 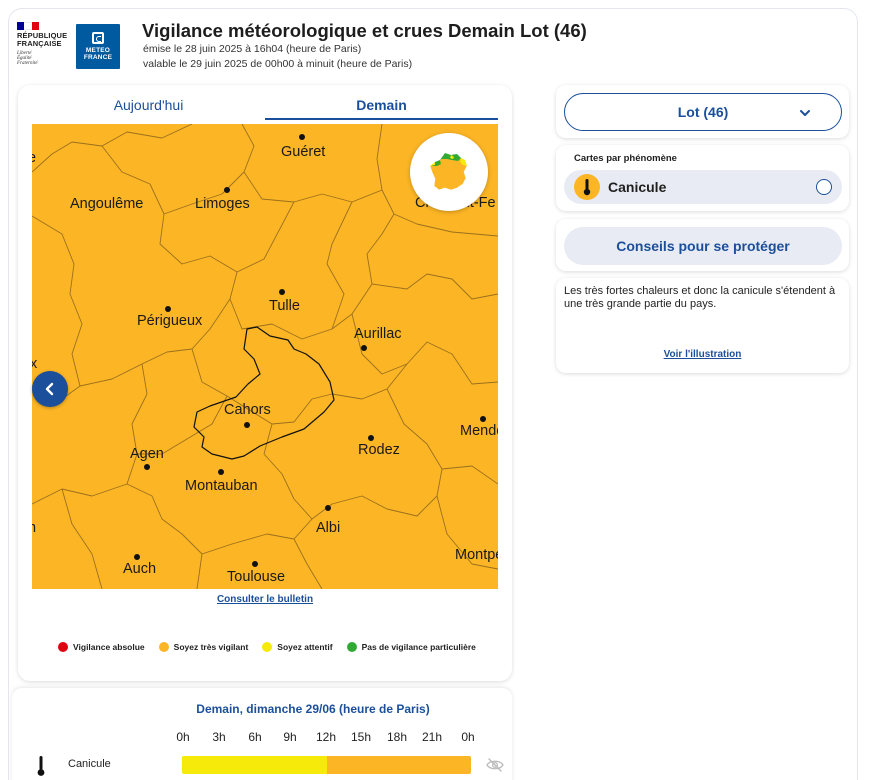 What do you see at coordinates (39, 43) in the screenshot?
I see `rf-text-line2: FRANÇAISE` at bounding box center [39, 43].